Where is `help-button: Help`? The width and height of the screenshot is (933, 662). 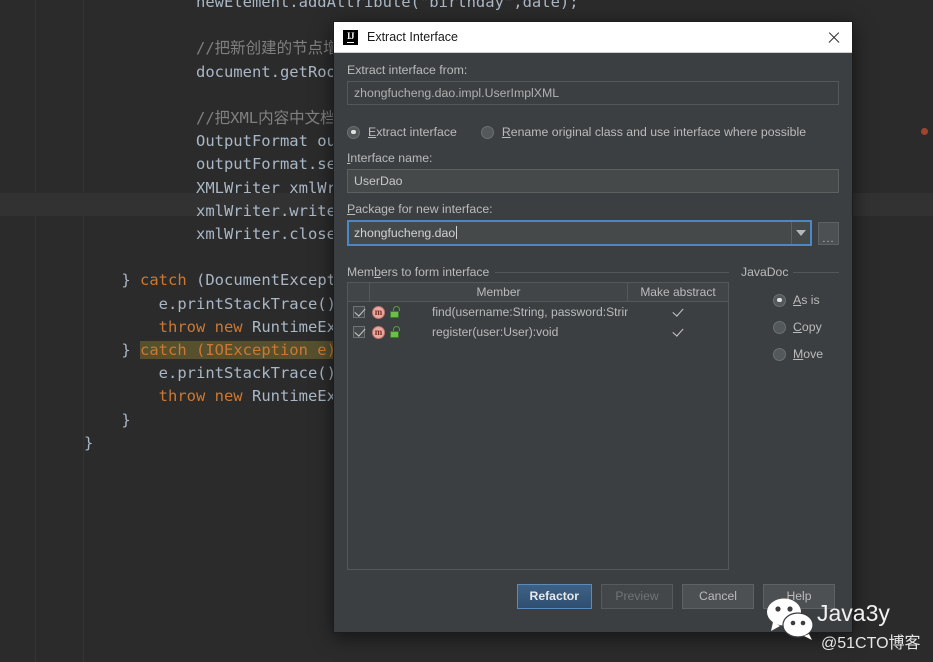 help-button: Help is located at coordinates (799, 596).